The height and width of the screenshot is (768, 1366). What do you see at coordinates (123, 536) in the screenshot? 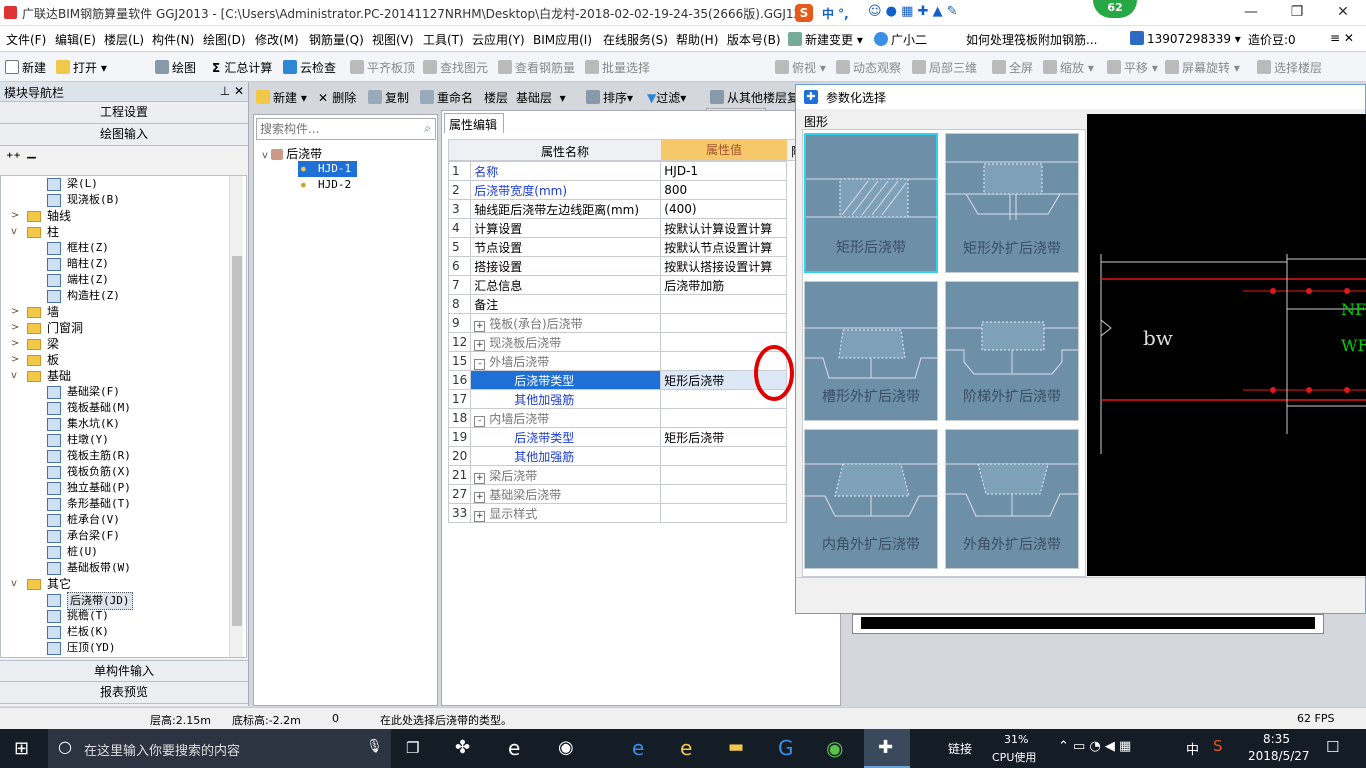
I see `tree-component-item: 承台梁(F)` at bounding box center [123, 536].